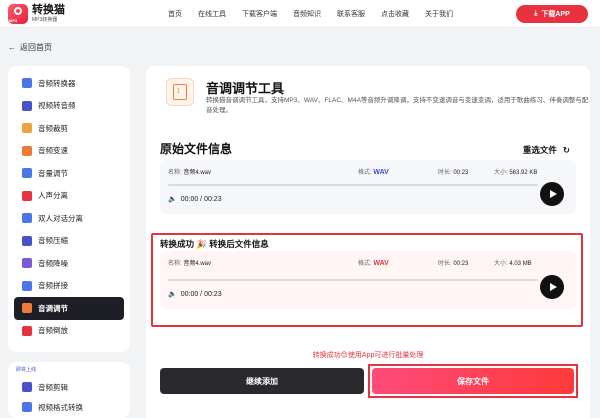 This screenshot has height=418, width=600. I want to click on sidebar-item: 音频拼接, so click(69, 286).